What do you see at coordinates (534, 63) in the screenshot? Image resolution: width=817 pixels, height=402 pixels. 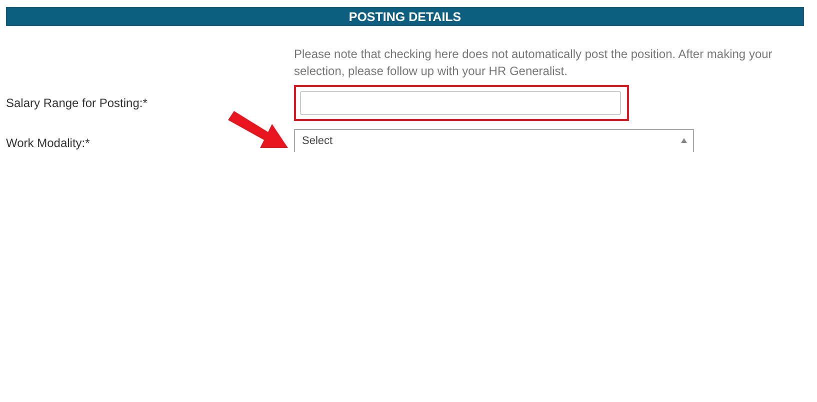 I see `note-text: Please note that checking here does not automatically post the position. After making your selection, please follow up with your HR Generalist.` at bounding box center [534, 63].